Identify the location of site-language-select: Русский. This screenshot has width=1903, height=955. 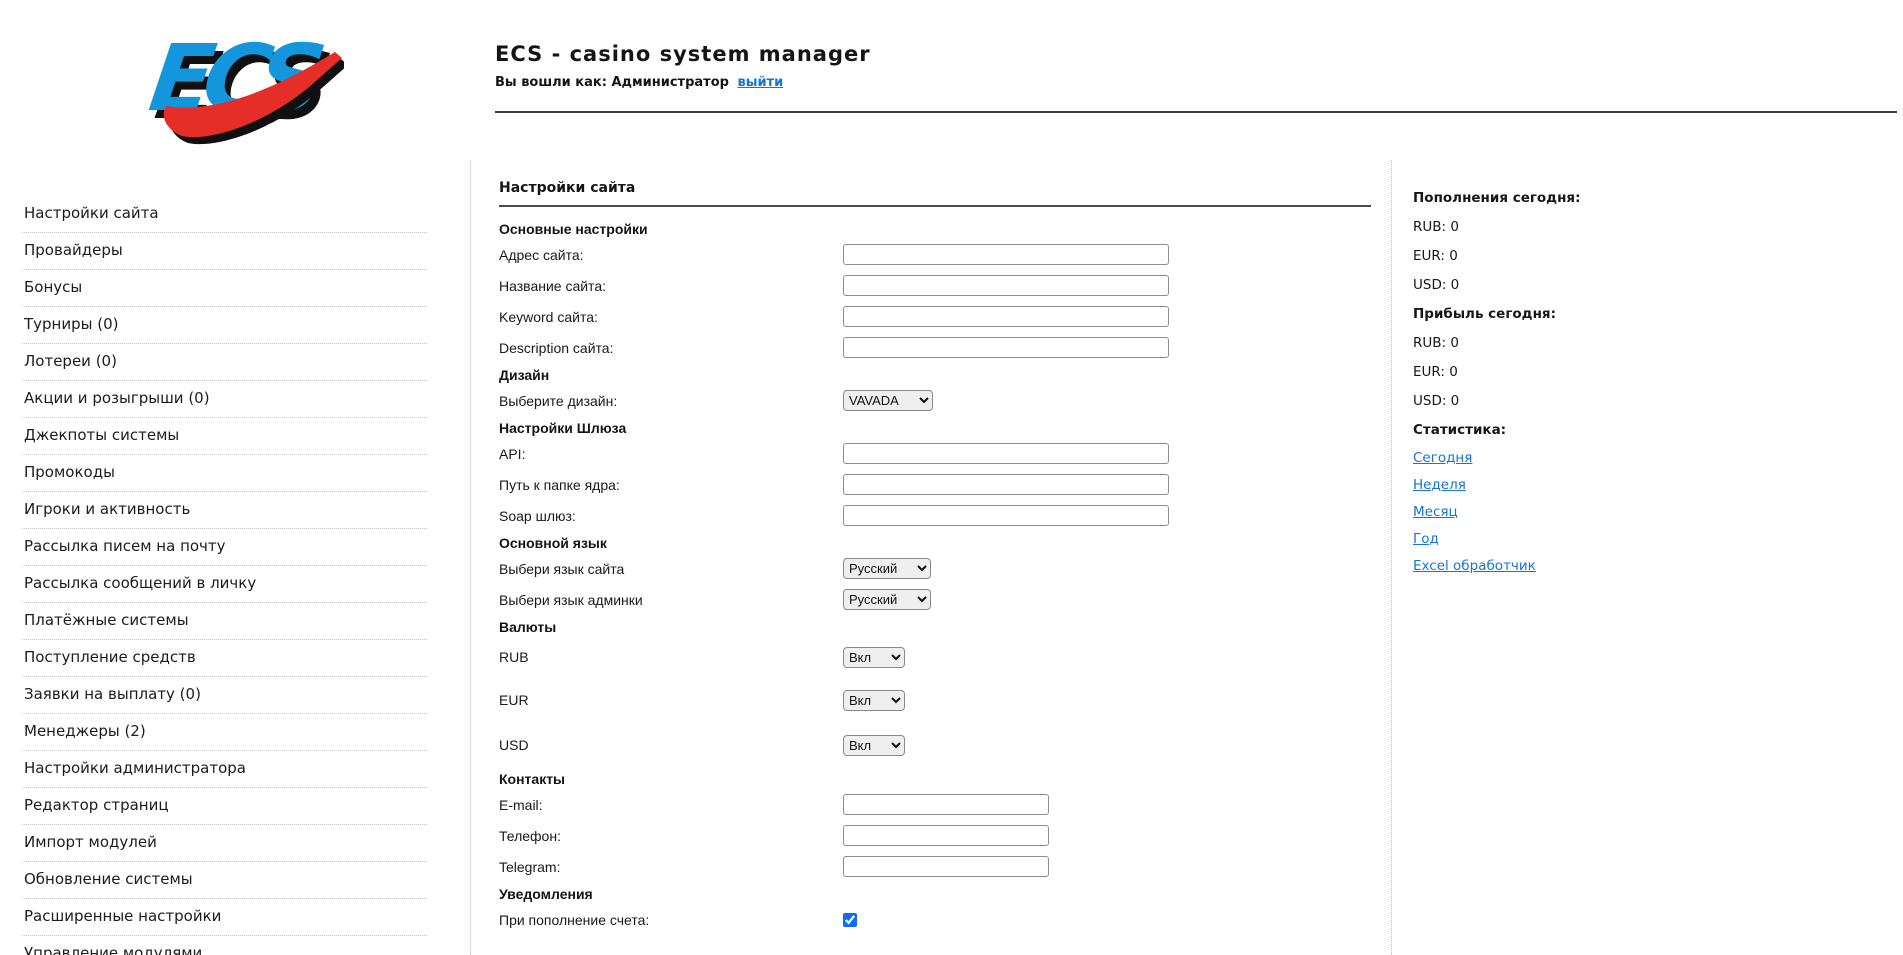
(887, 568).